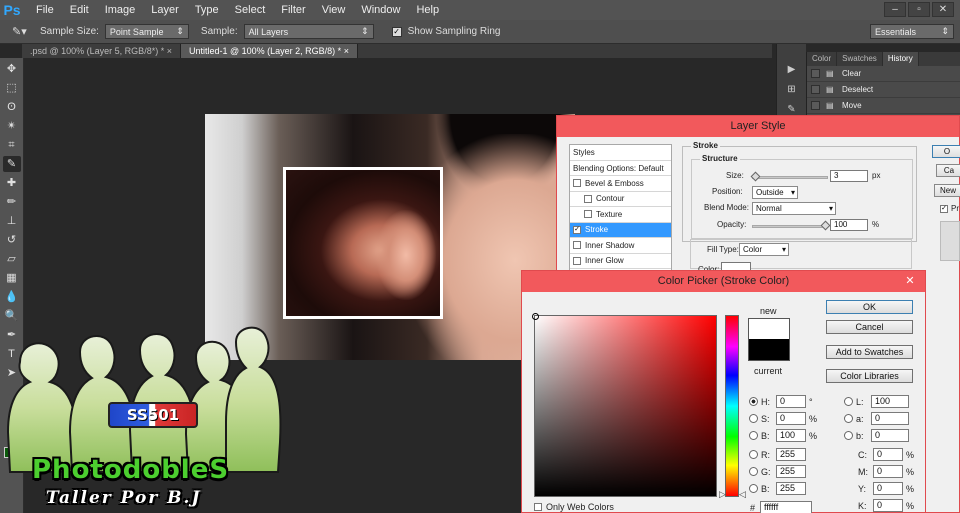  What do you see at coordinates (396, 31) in the screenshot?
I see `show-sampling-ring-checkbox: ✓` at bounding box center [396, 31].